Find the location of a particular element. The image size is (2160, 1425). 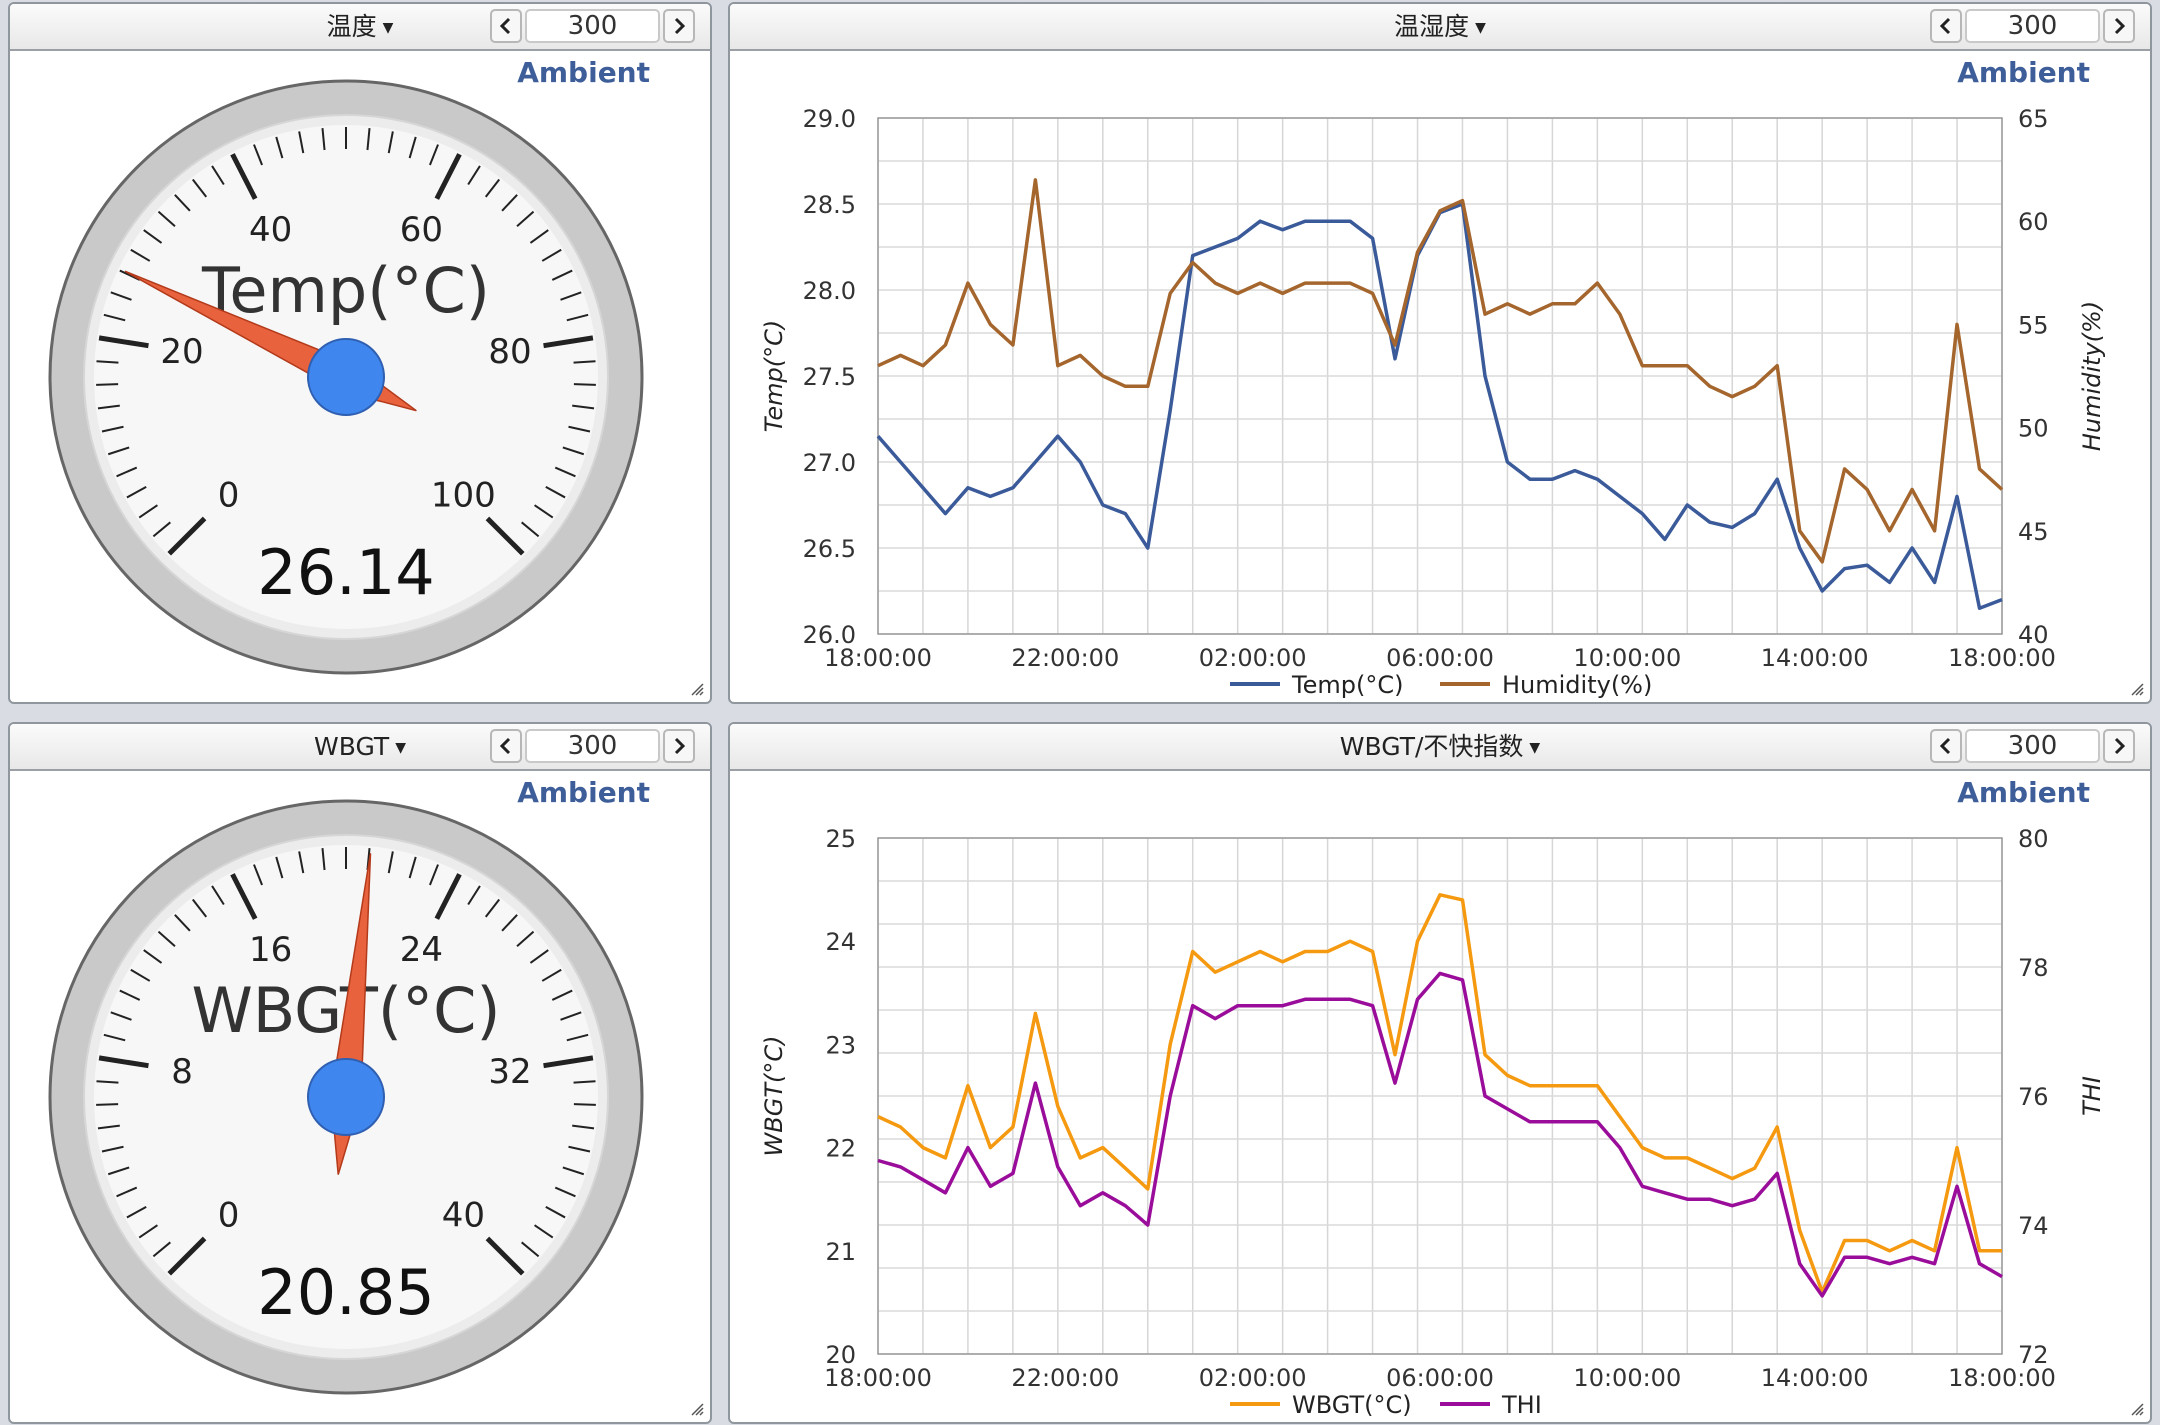

y-tick-label: 23 is located at coordinates (840, 1045).